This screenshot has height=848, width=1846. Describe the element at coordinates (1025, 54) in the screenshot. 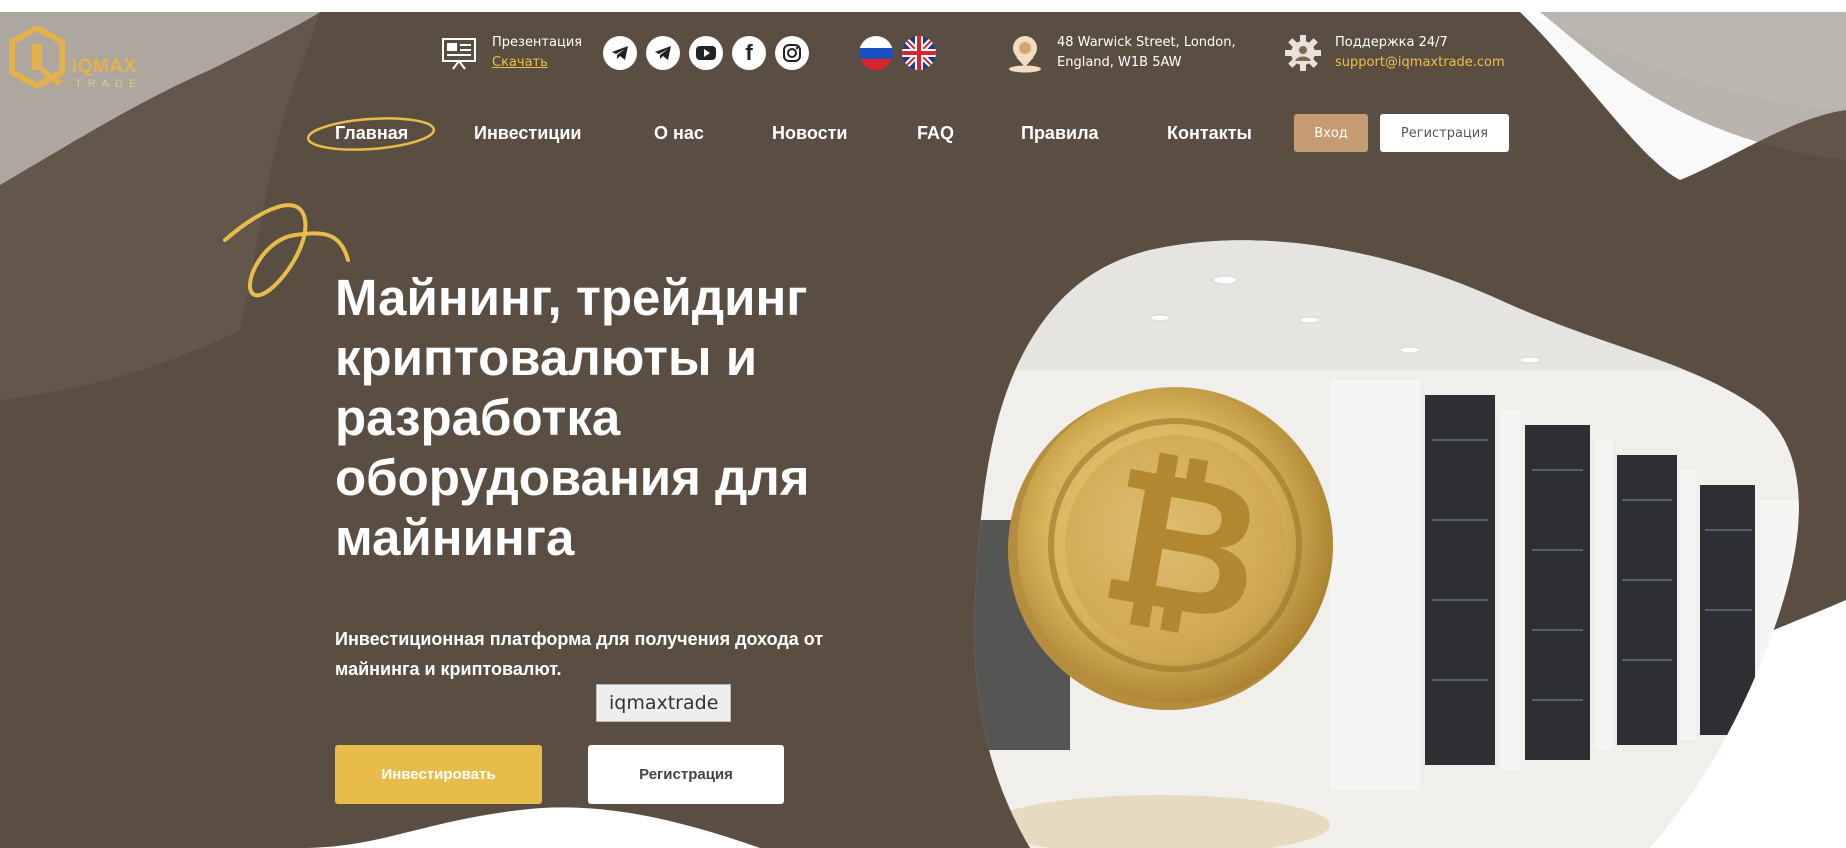

I see `location-pin-icon` at that location.